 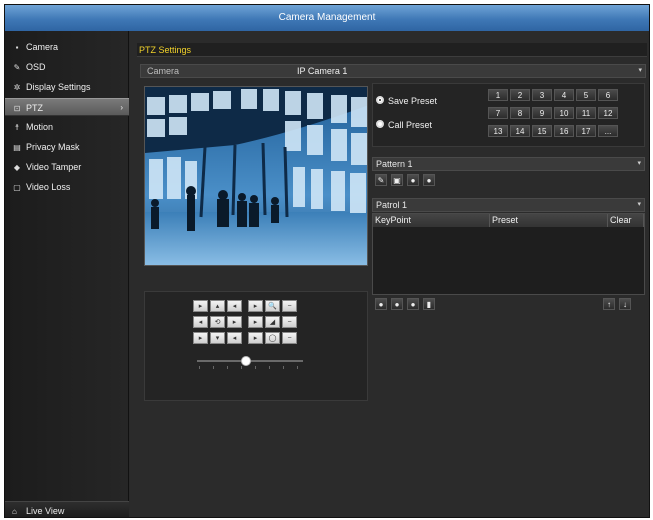 What do you see at coordinates (564, 95) in the screenshot?
I see `preset-button-4: 4` at bounding box center [564, 95].